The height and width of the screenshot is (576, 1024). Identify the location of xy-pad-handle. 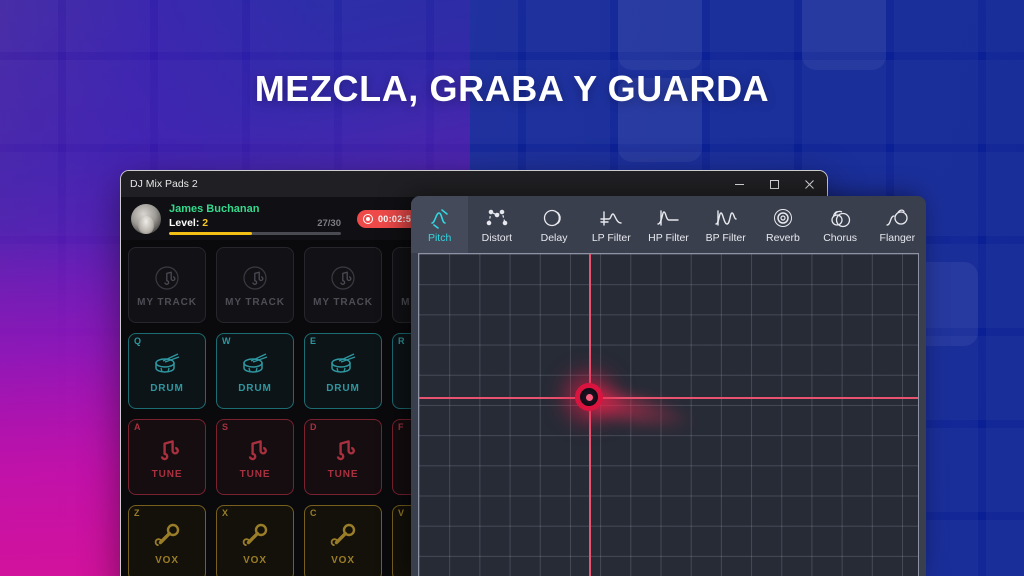
(589, 397).